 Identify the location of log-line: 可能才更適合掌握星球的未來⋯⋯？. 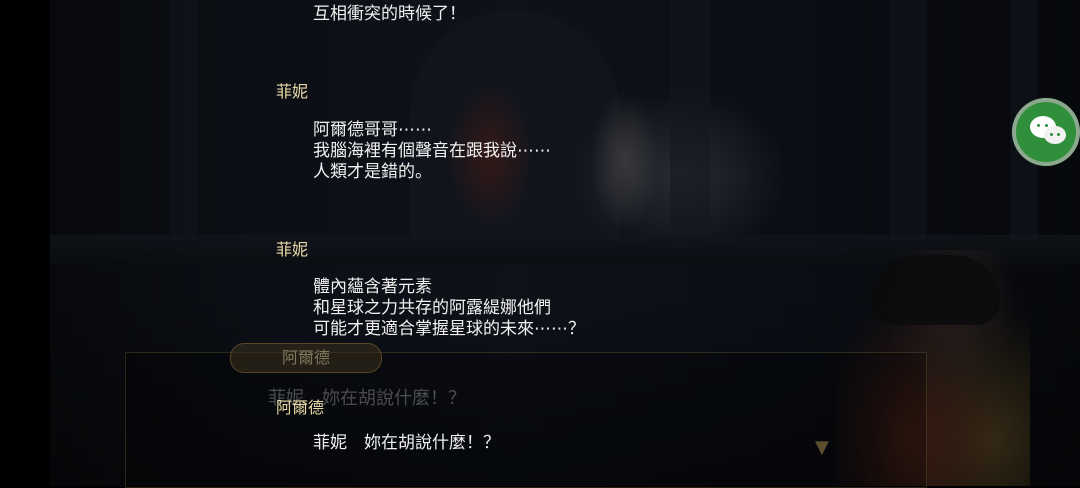
(449, 329).